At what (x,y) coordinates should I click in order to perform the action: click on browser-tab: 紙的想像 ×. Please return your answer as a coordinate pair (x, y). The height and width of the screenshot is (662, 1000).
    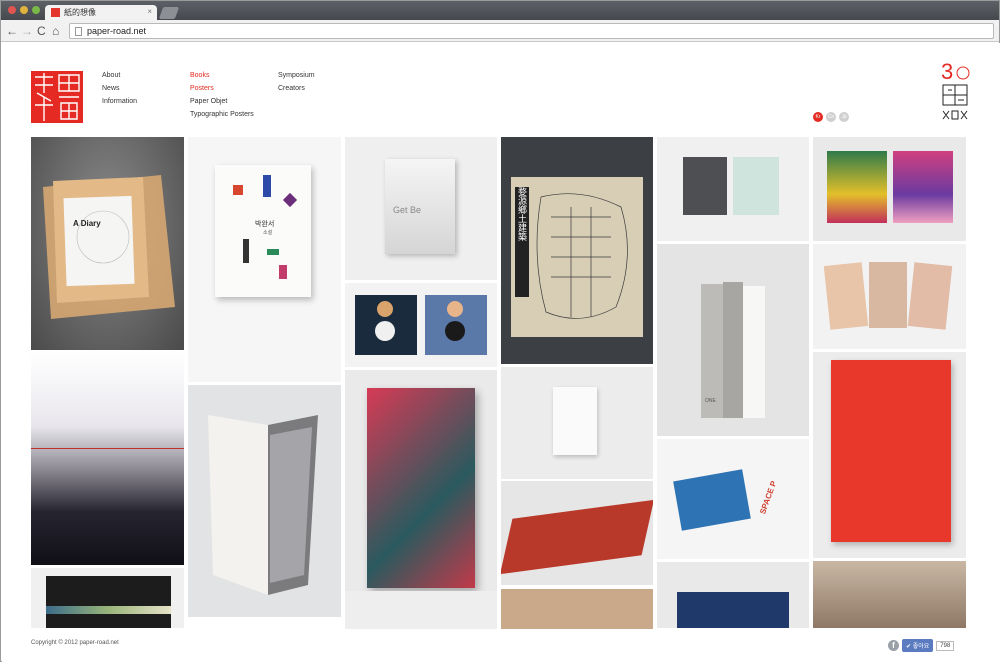
    Looking at the image, I should click on (101, 12).